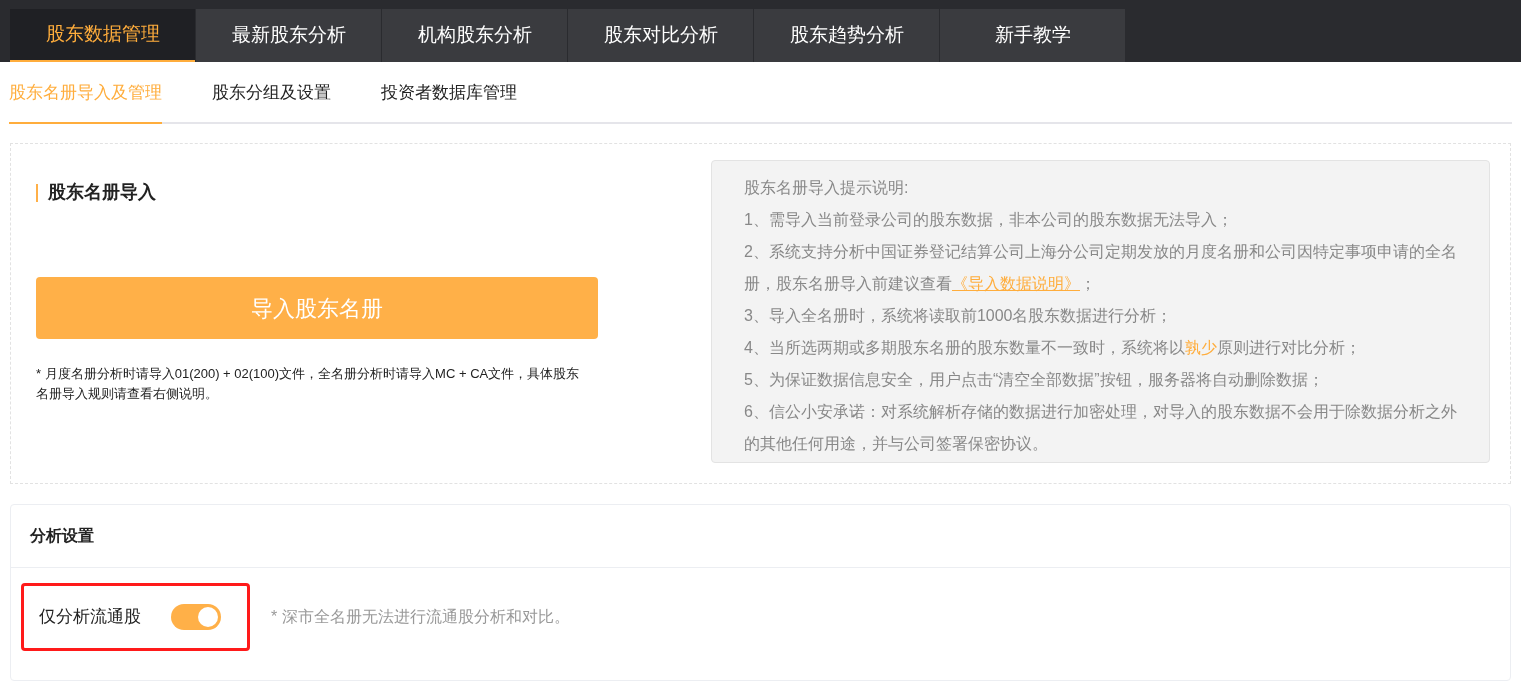  Describe the element at coordinates (1032, 35) in the screenshot. I see `nav-tab: 新手教学` at that location.